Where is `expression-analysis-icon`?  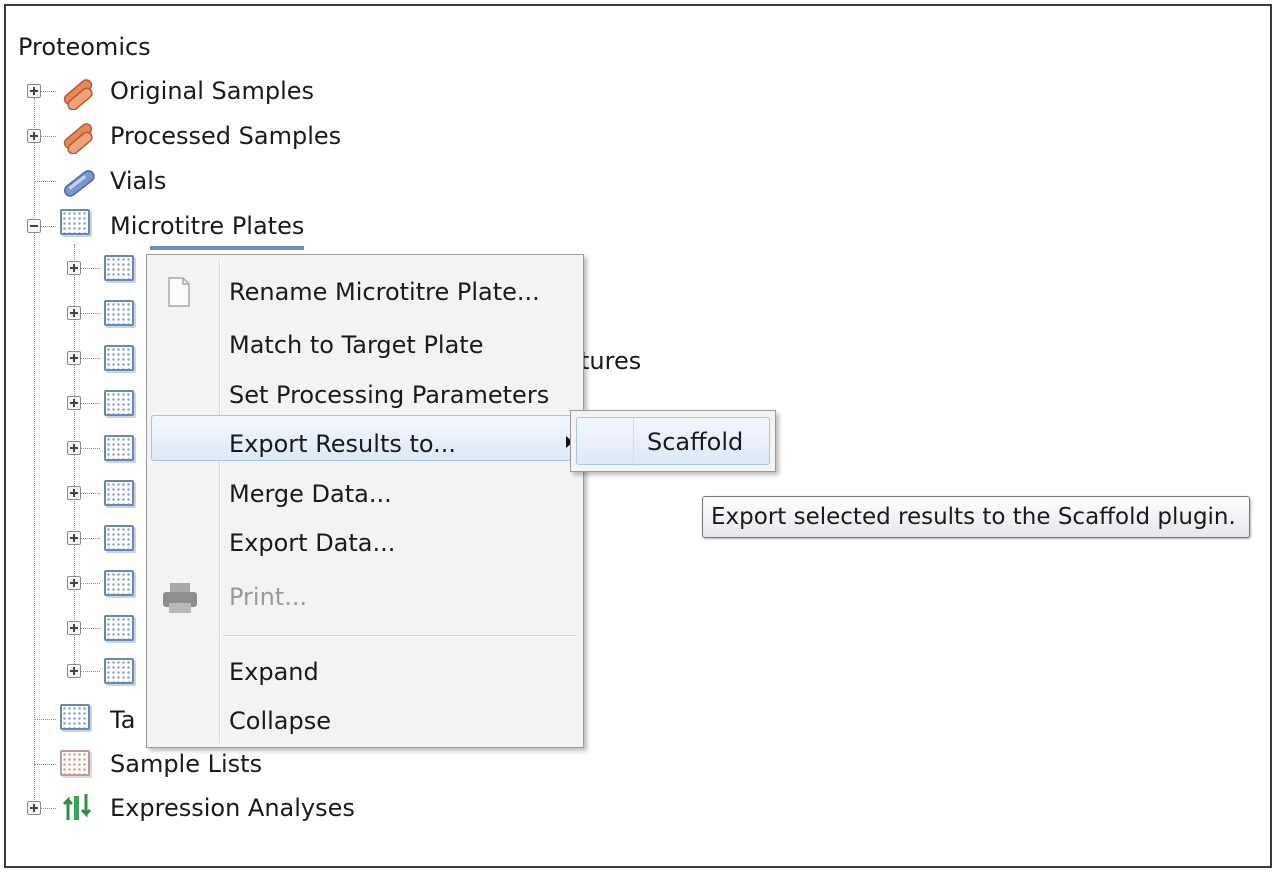
expression-analysis-icon is located at coordinates (77, 807).